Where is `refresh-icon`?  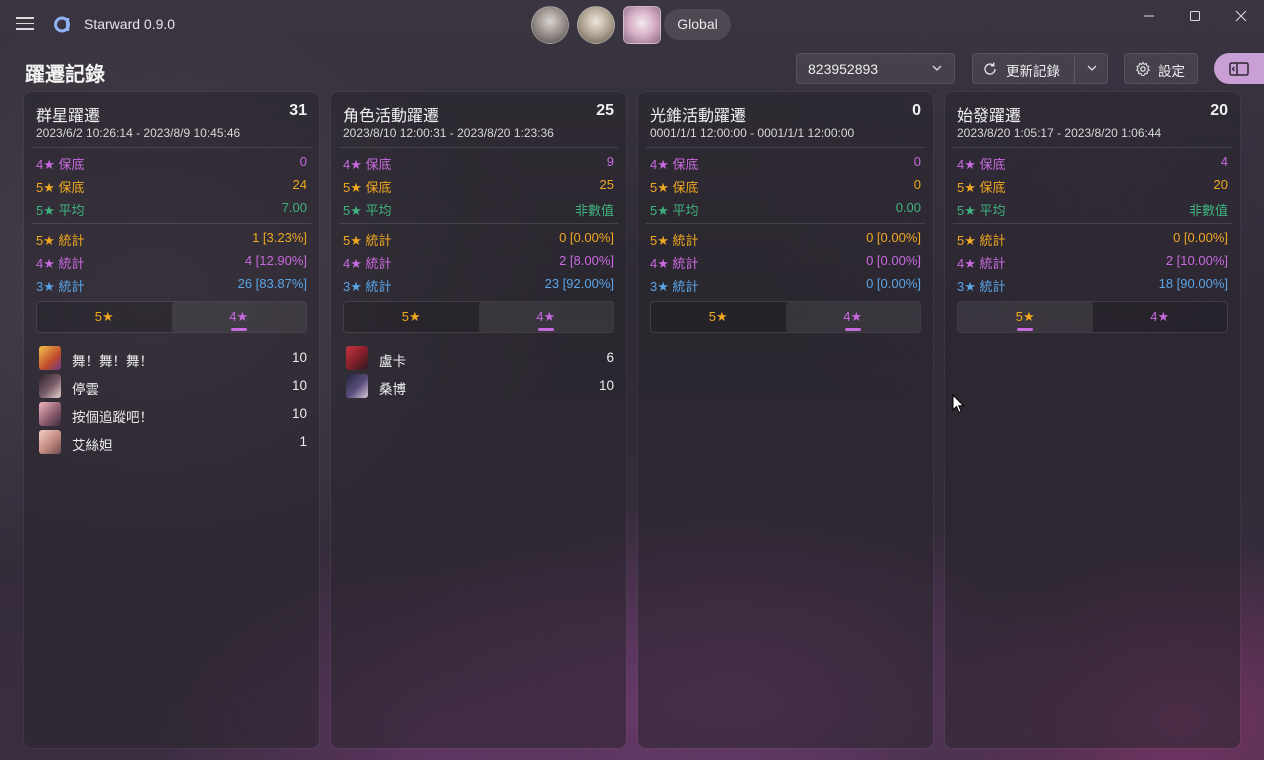 refresh-icon is located at coordinates (990, 68).